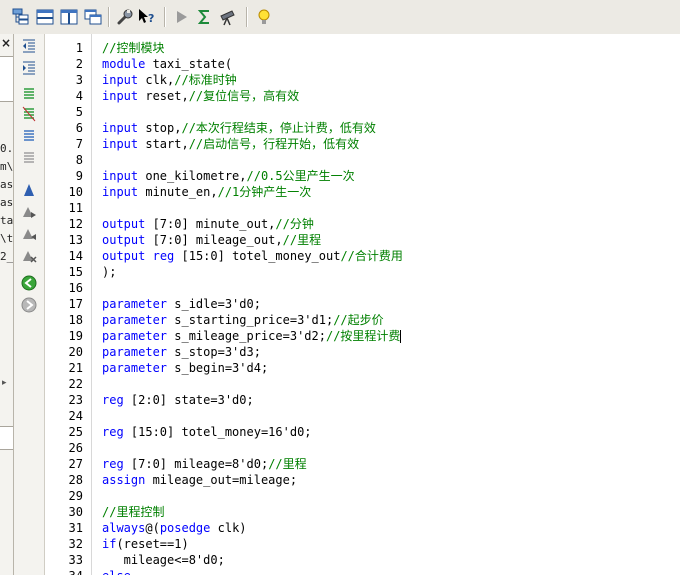  What do you see at coordinates (109, 272) in the screenshot?
I see `code-line: );` at bounding box center [109, 272].